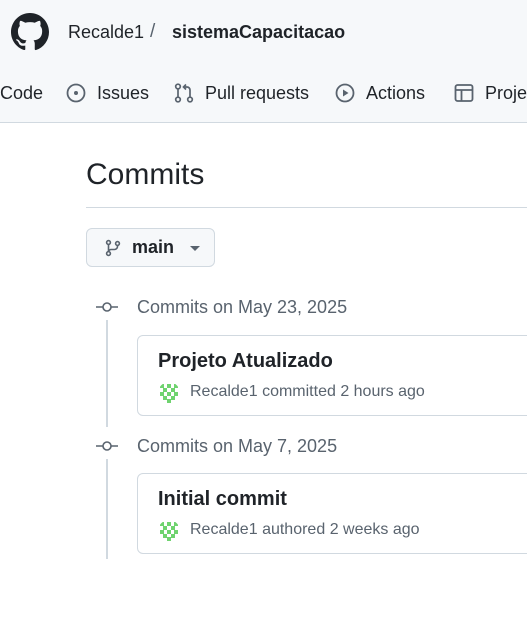 The height and width of the screenshot is (640, 527). What do you see at coordinates (153, 247) in the screenshot?
I see `branch-selector-label: main` at bounding box center [153, 247].